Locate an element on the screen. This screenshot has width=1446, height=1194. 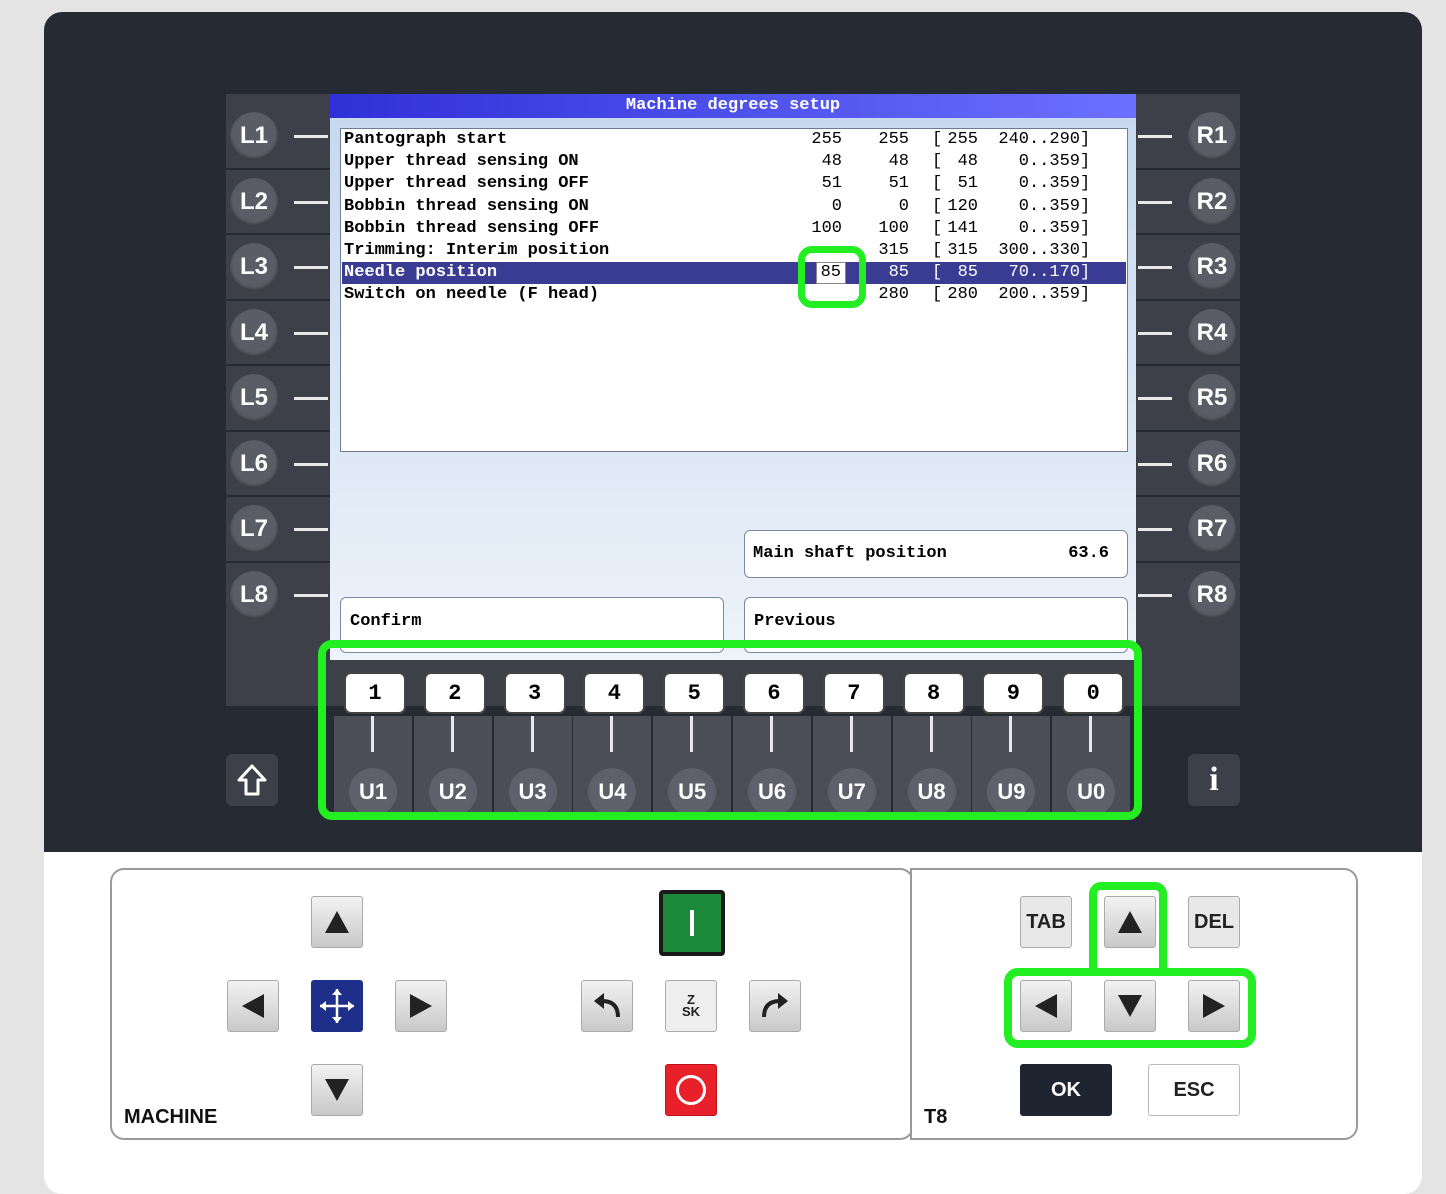
left-softkey-l8: L8 is located at coordinates (254, 594).